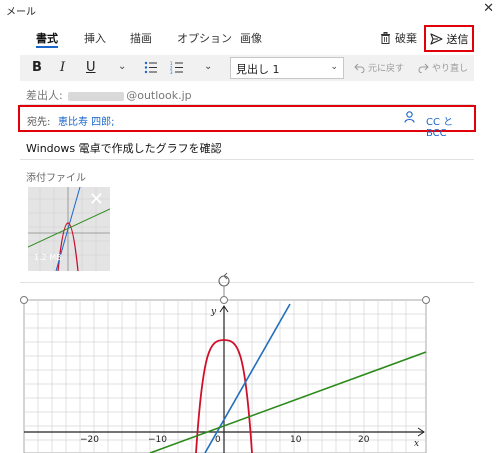  Describe the element at coordinates (258, 69) in the screenshot. I see `paragraph-style-value: 見出し 1` at that location.